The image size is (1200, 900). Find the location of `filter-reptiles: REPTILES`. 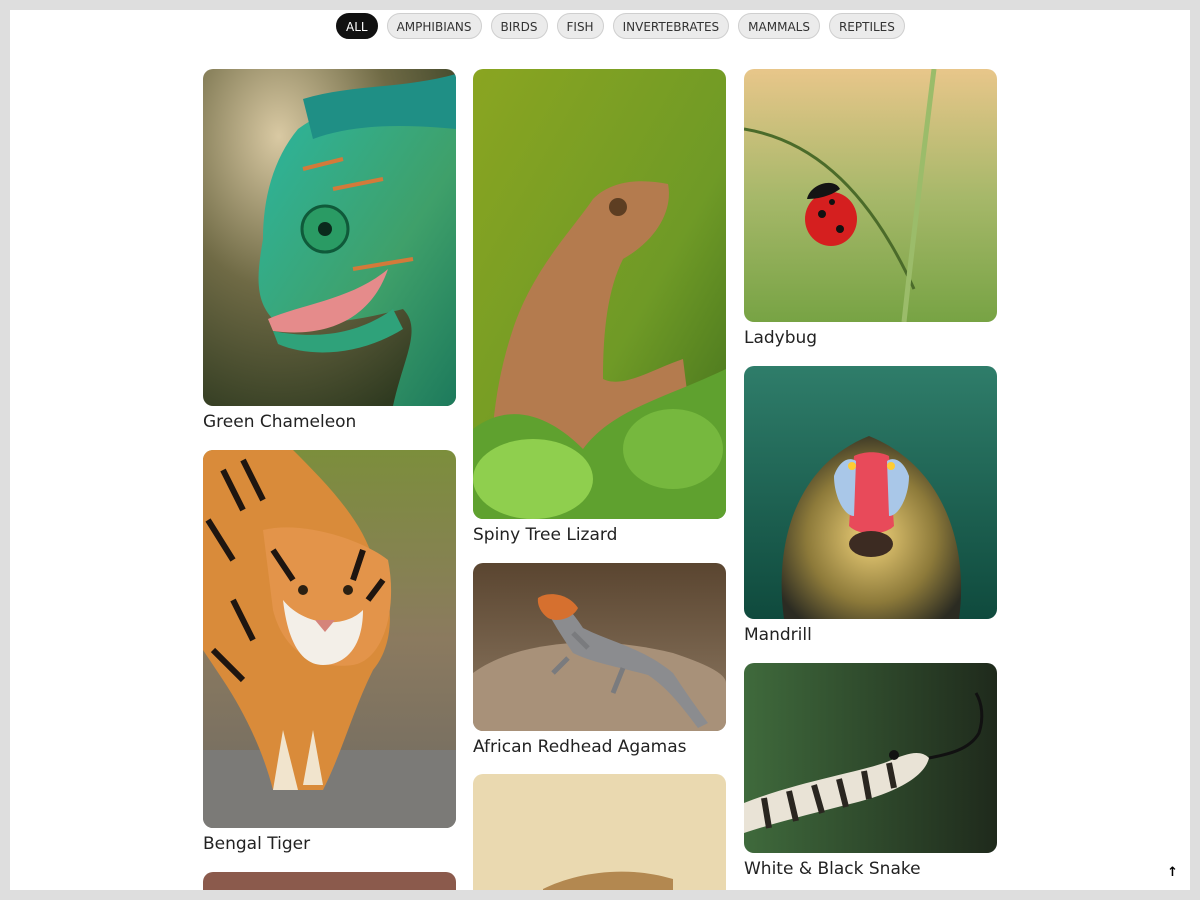

filter-reptiles: REPTILES is located at coordinates (866, 26).